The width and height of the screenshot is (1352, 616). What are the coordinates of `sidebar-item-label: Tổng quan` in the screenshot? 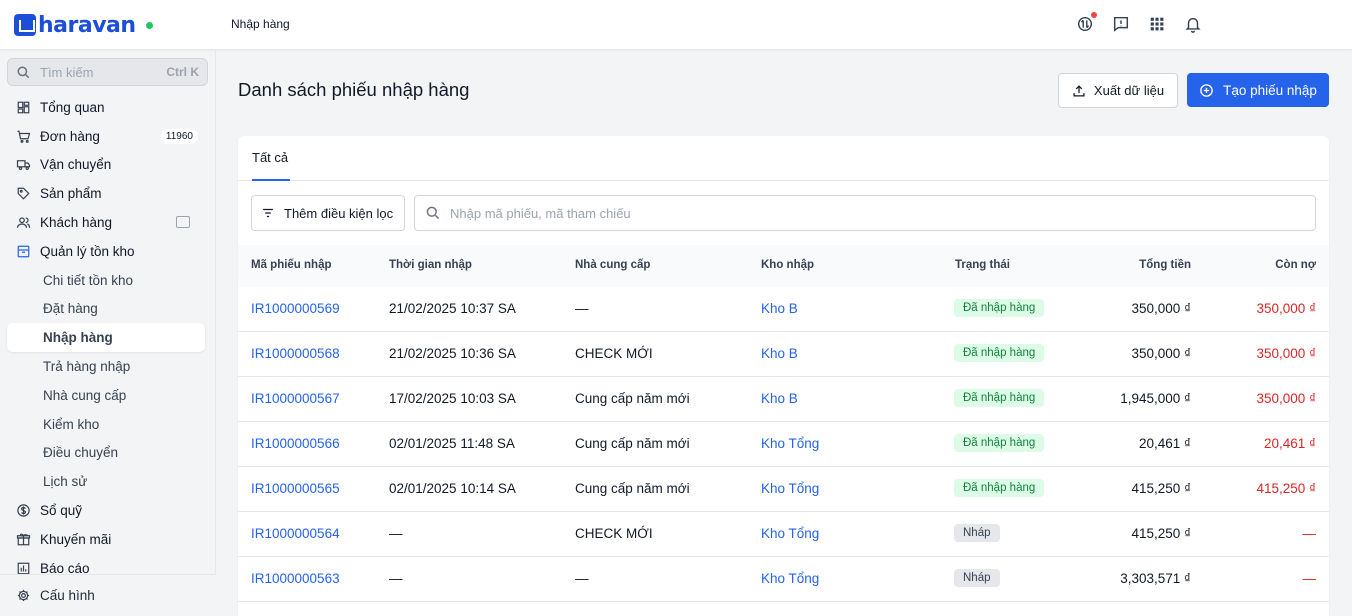 It's located at (72, 107).